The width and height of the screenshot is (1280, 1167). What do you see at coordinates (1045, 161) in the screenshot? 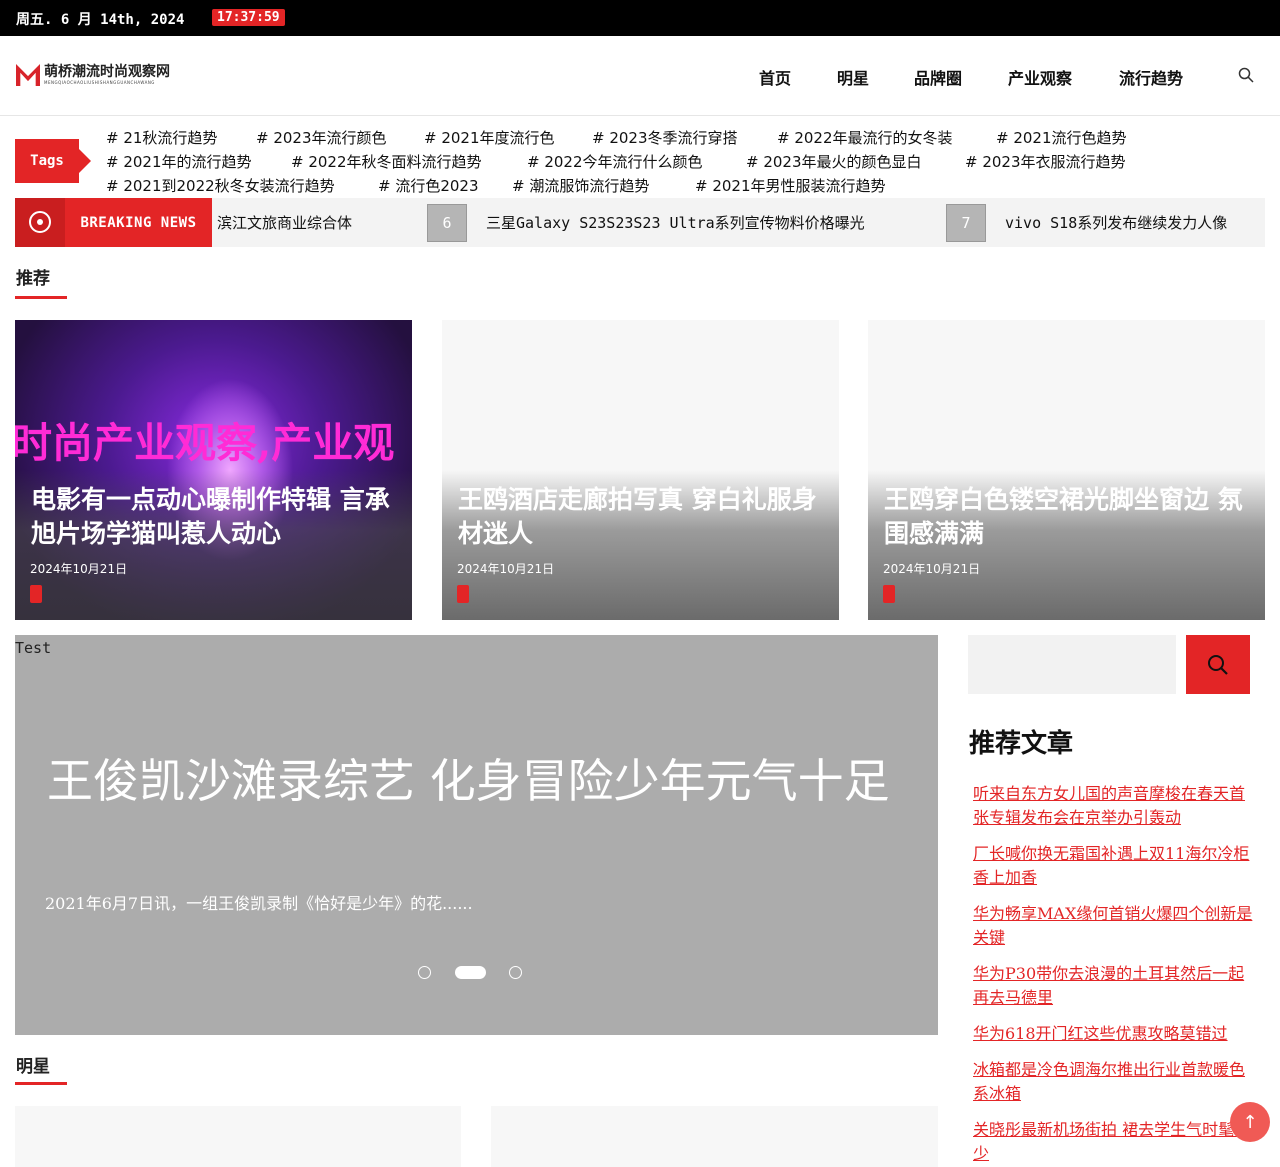
I see `tag-link: # 2023年衣服流行趋势` at bounding box center [1045, 161].